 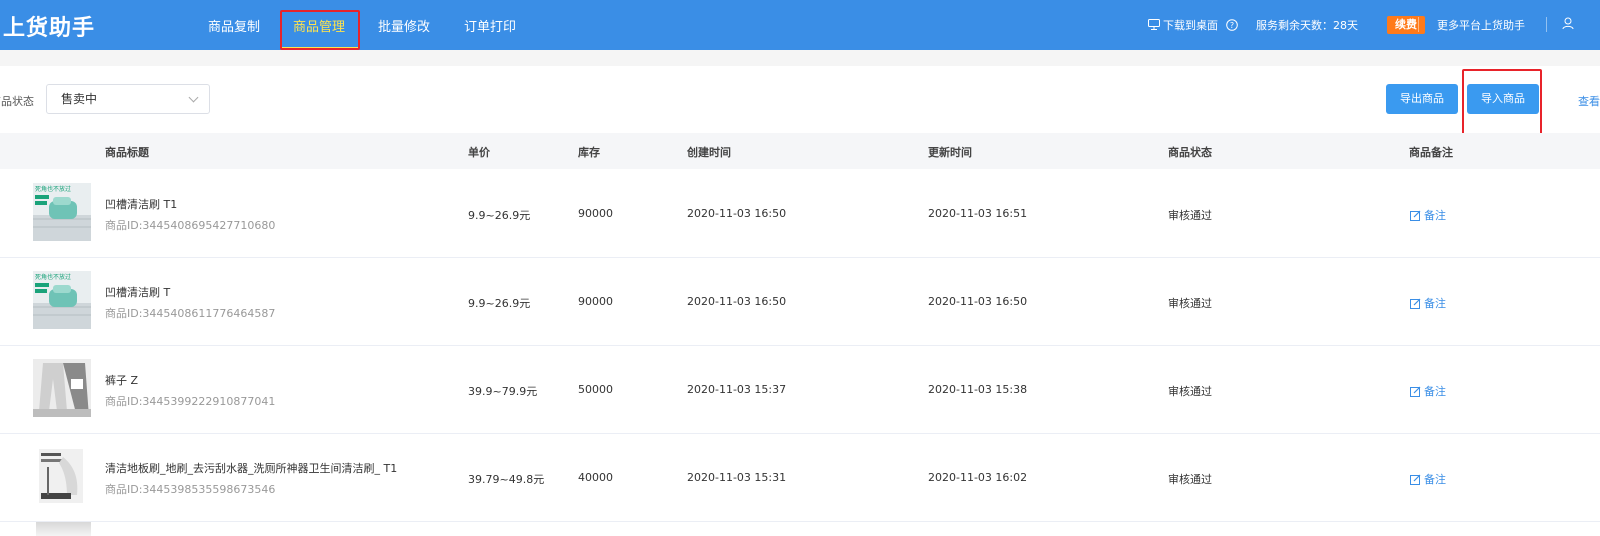 What do you see at coordinates (978, 389) in the screenshot?
I see `updated-time: 2020-11-03 15:38` at bounding box center [978, 389].